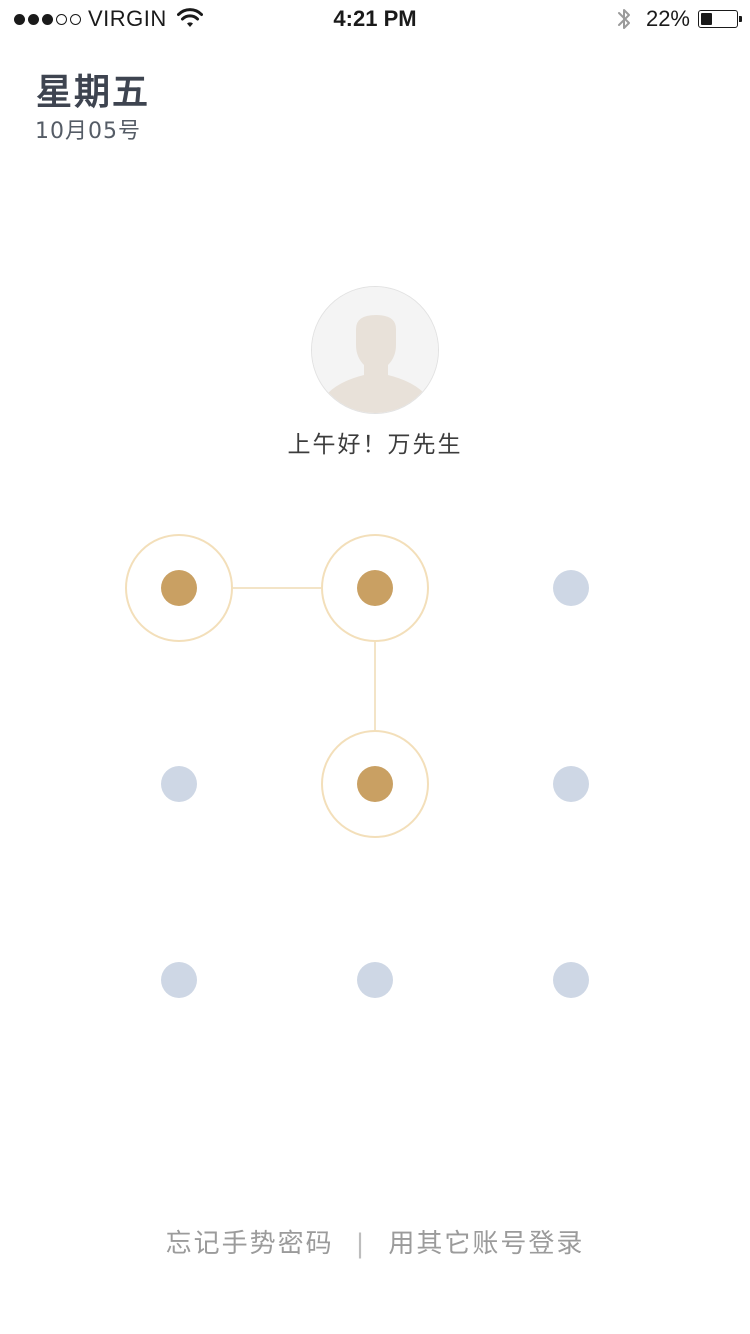  I want to click on greeting-text: 上午好！万先生, so click(375, 445).